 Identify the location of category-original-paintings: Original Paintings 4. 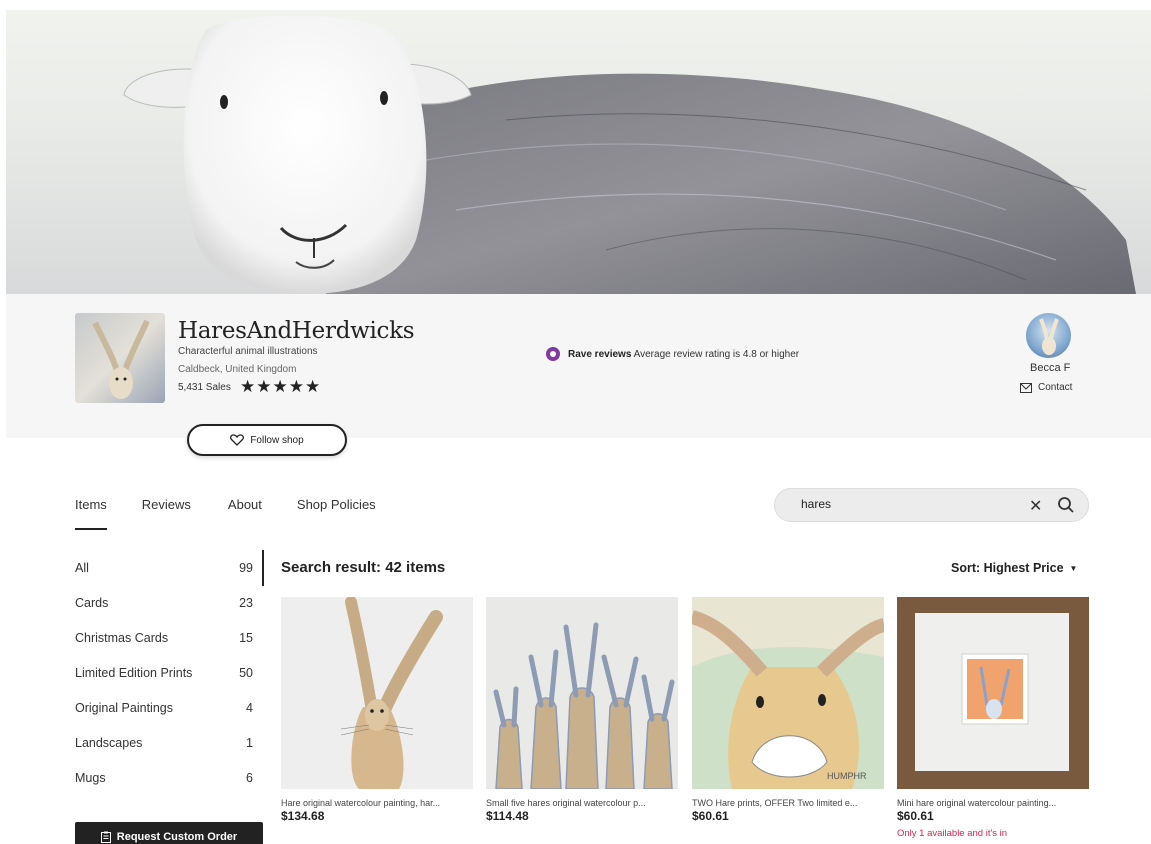
(169, 707).